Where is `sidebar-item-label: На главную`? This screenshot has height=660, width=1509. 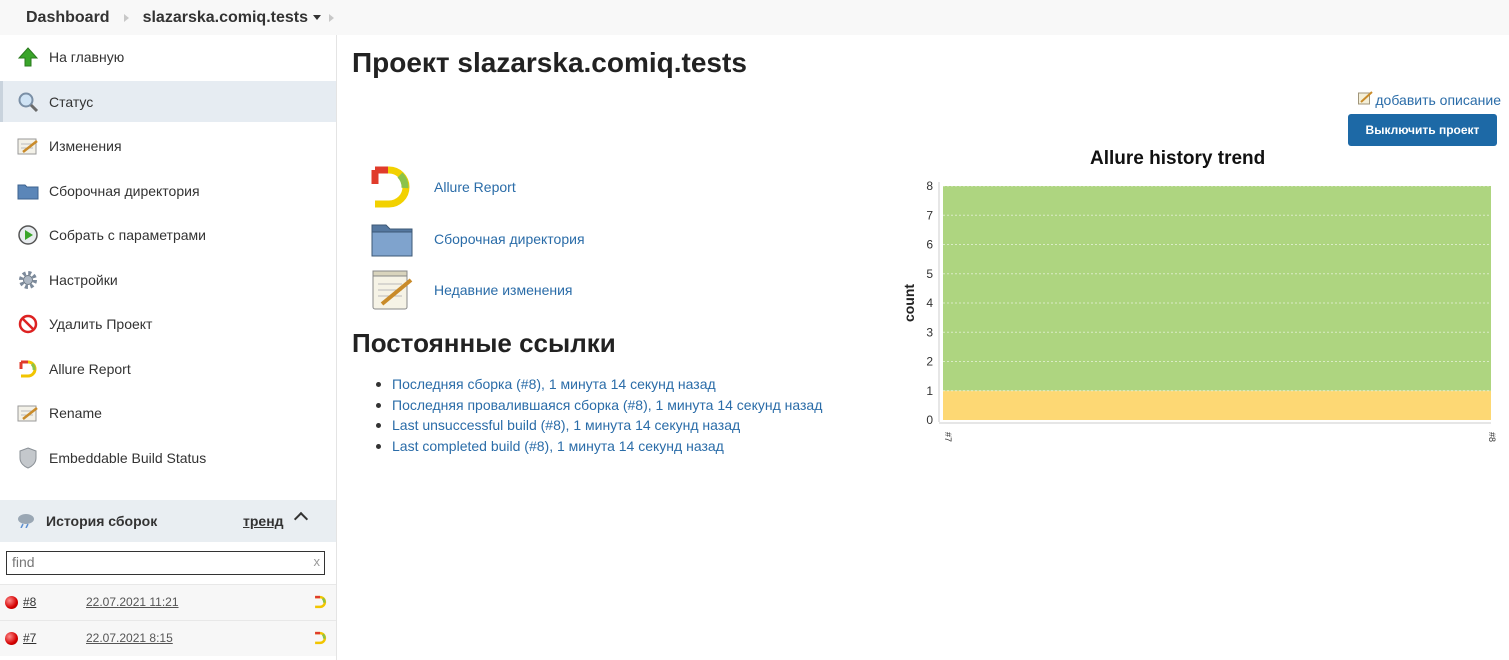 sidebar-item-label: На главную is located at coordinates (87, 56).